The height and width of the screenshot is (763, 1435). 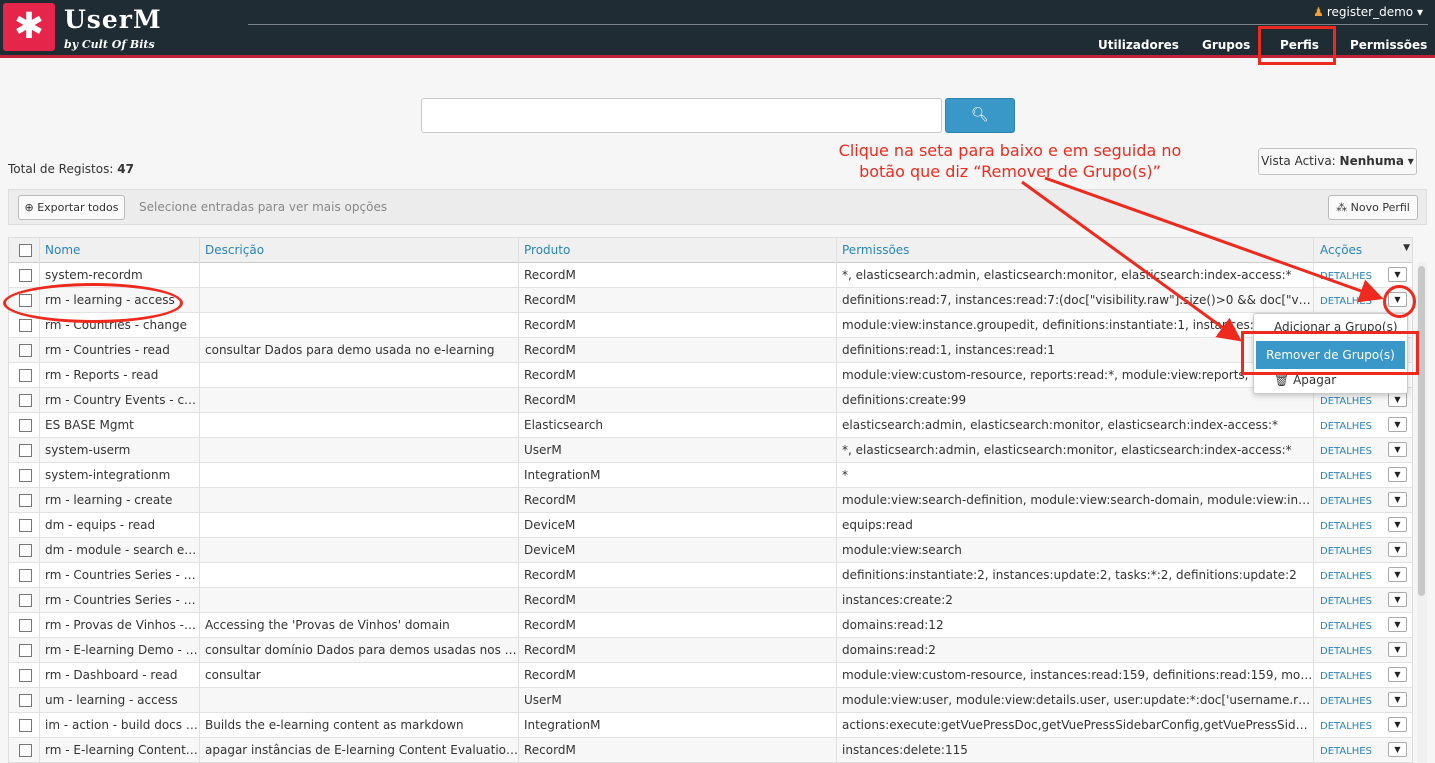 I want to click on col-header-descricao: Descrição, so click(x=358, y=250).